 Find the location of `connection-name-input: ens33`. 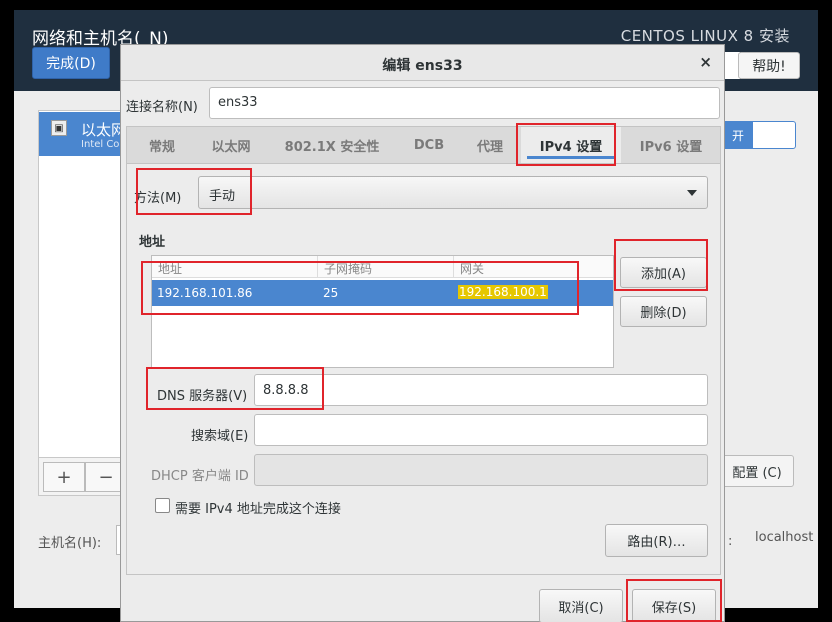

connection-name-input: ens33 is located at coordinates (464, 103).